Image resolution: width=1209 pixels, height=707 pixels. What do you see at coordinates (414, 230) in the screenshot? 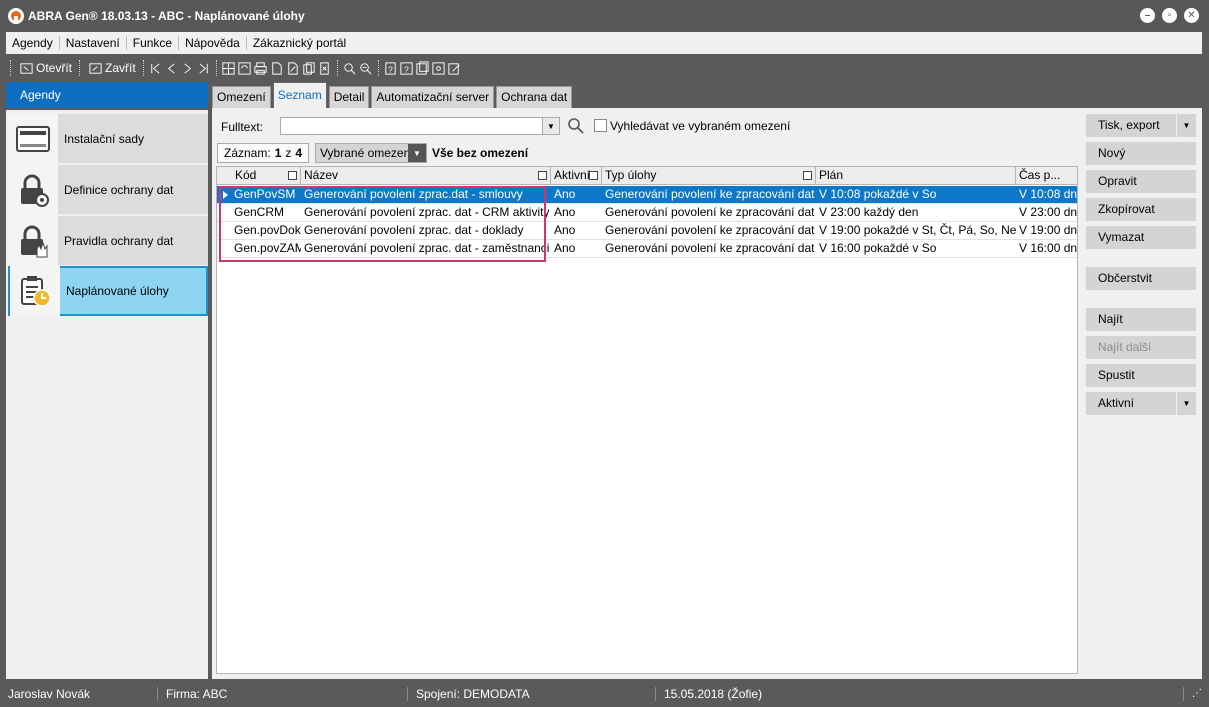
I see `cell-nazev: Generování povolení zprac. dat - doklady` at bounding box center [414, 230].